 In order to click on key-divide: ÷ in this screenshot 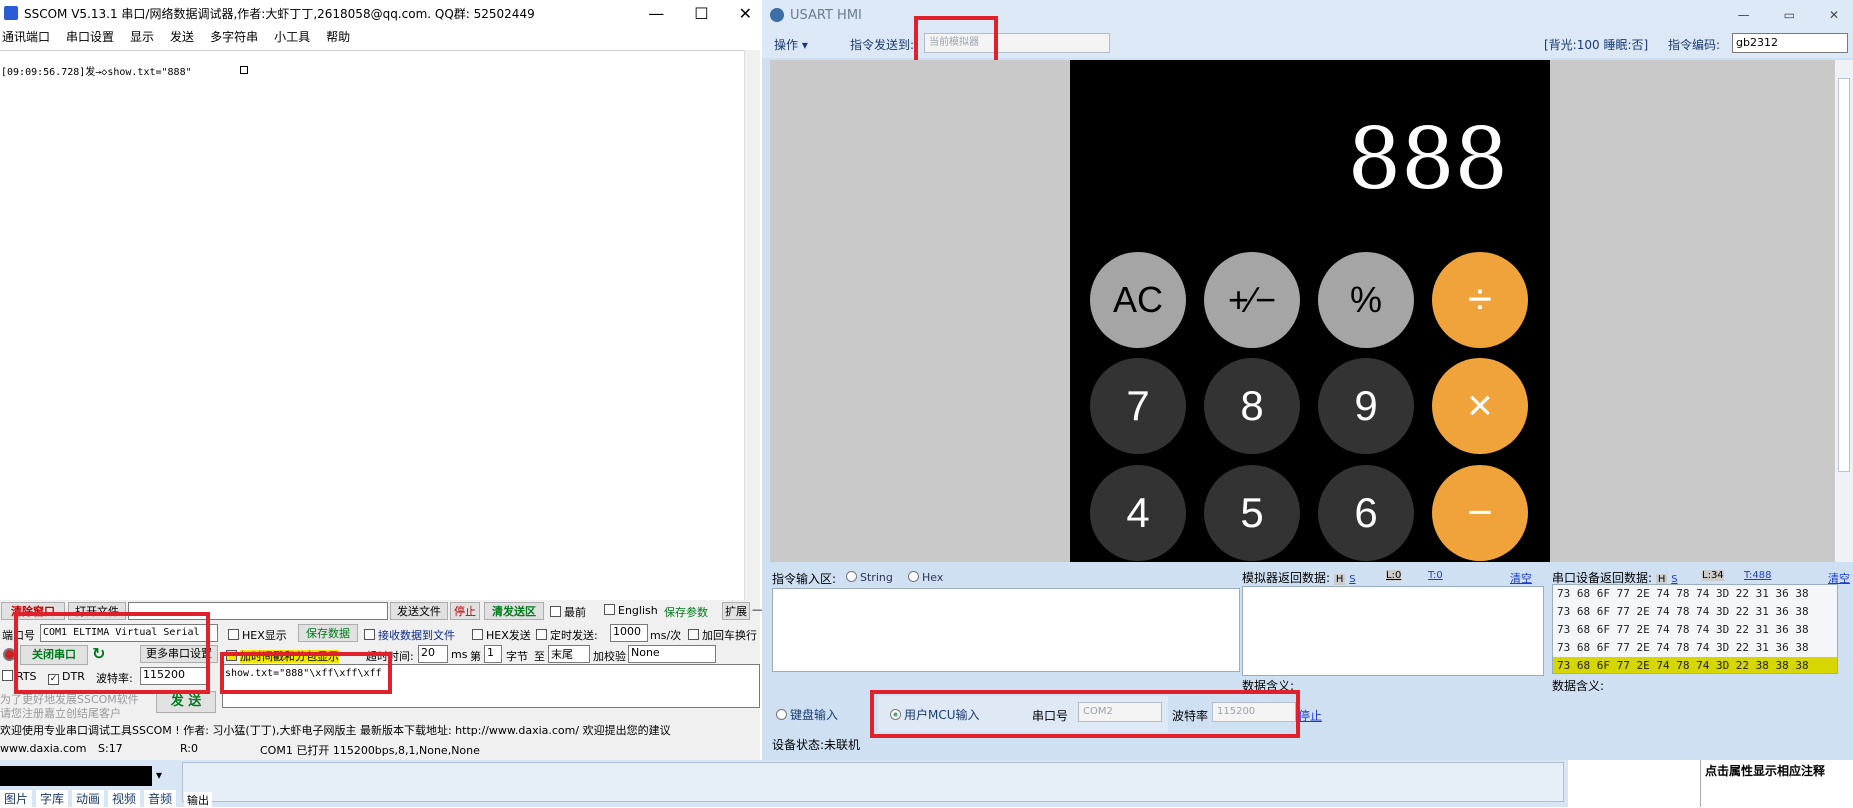, I will do `click(1480, 300)`.